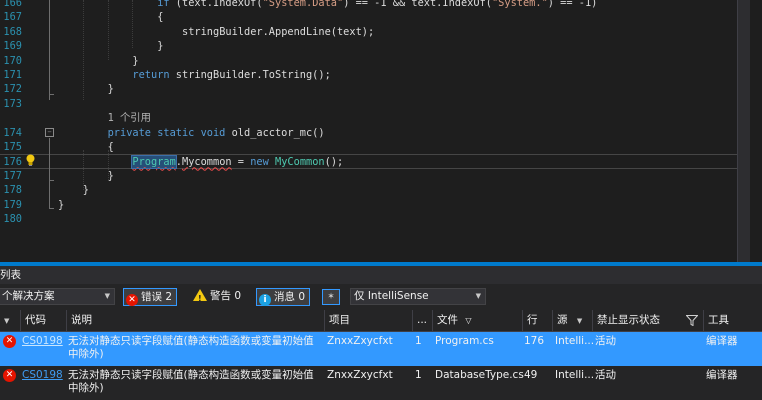  What do you see at coordinates (375, 190) in the screenshot?
I see `code-line: 178}` at bounding box center [375, 190].